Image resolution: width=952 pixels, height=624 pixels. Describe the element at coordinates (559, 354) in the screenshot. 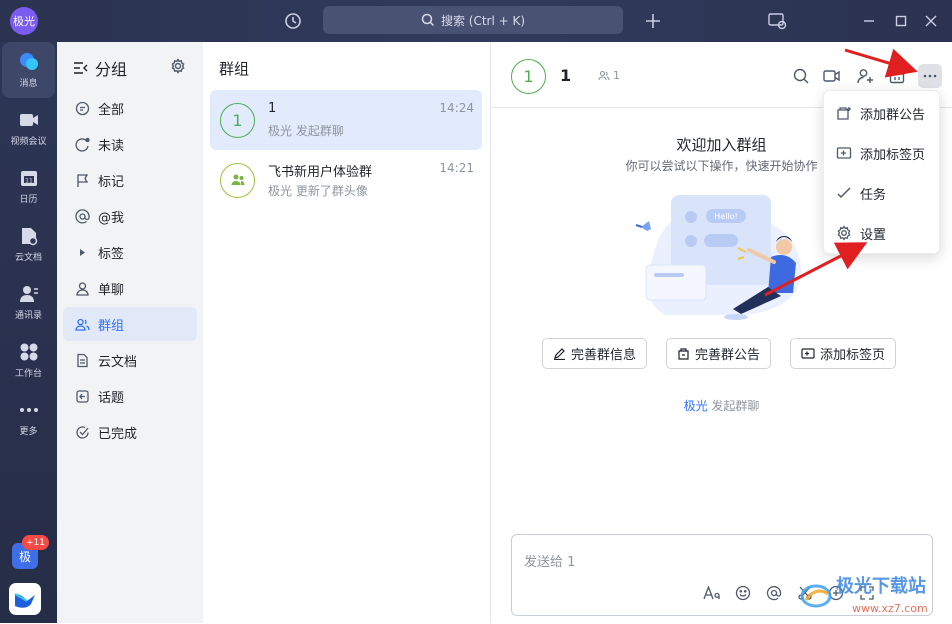

I see `edit-icon` at that location.